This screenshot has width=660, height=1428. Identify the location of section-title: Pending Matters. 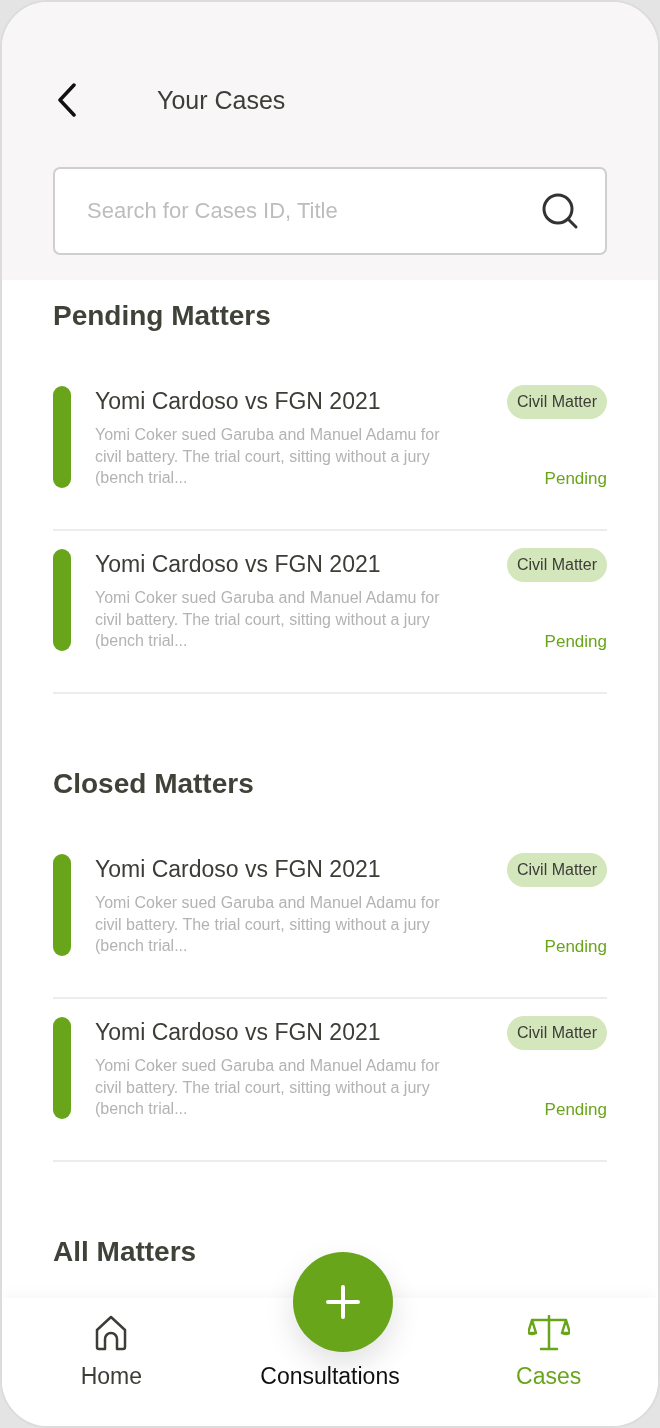
(162, 316).